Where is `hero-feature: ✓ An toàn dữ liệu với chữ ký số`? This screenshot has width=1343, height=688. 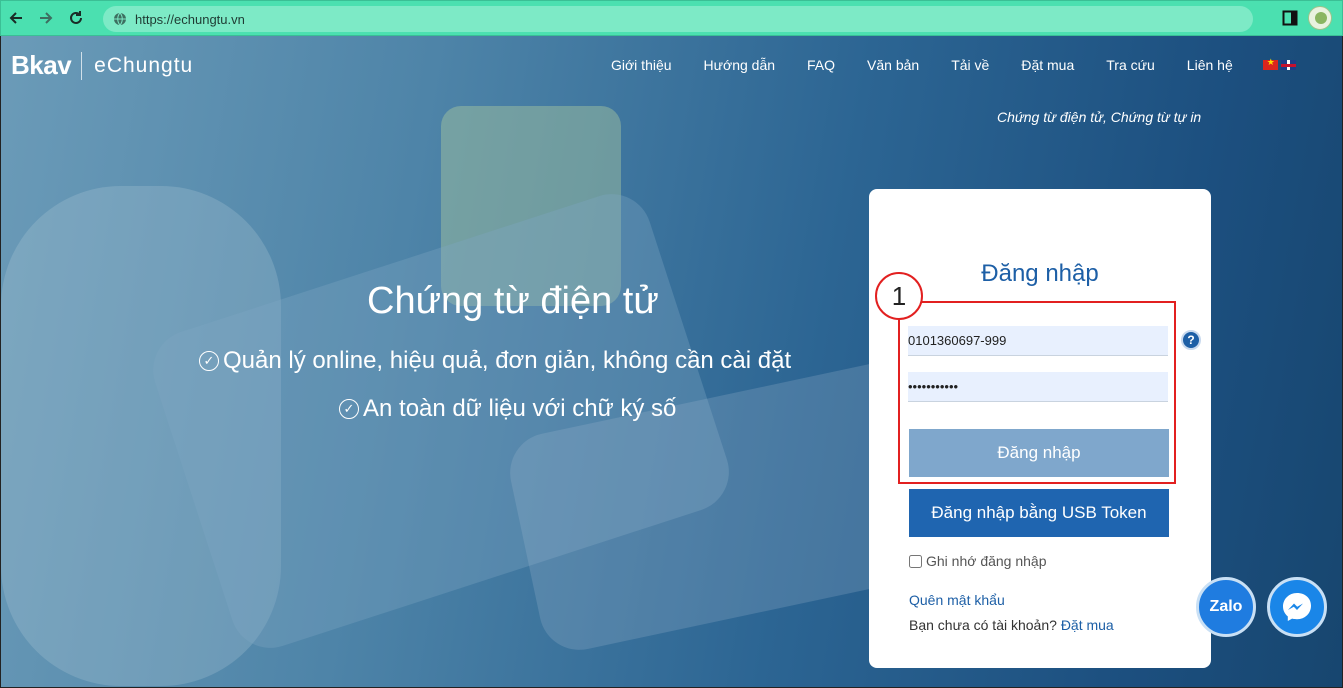 hero-feature: ✓ An toàn dữ liệu với chữ ký số is located at coordinates (507, 409).